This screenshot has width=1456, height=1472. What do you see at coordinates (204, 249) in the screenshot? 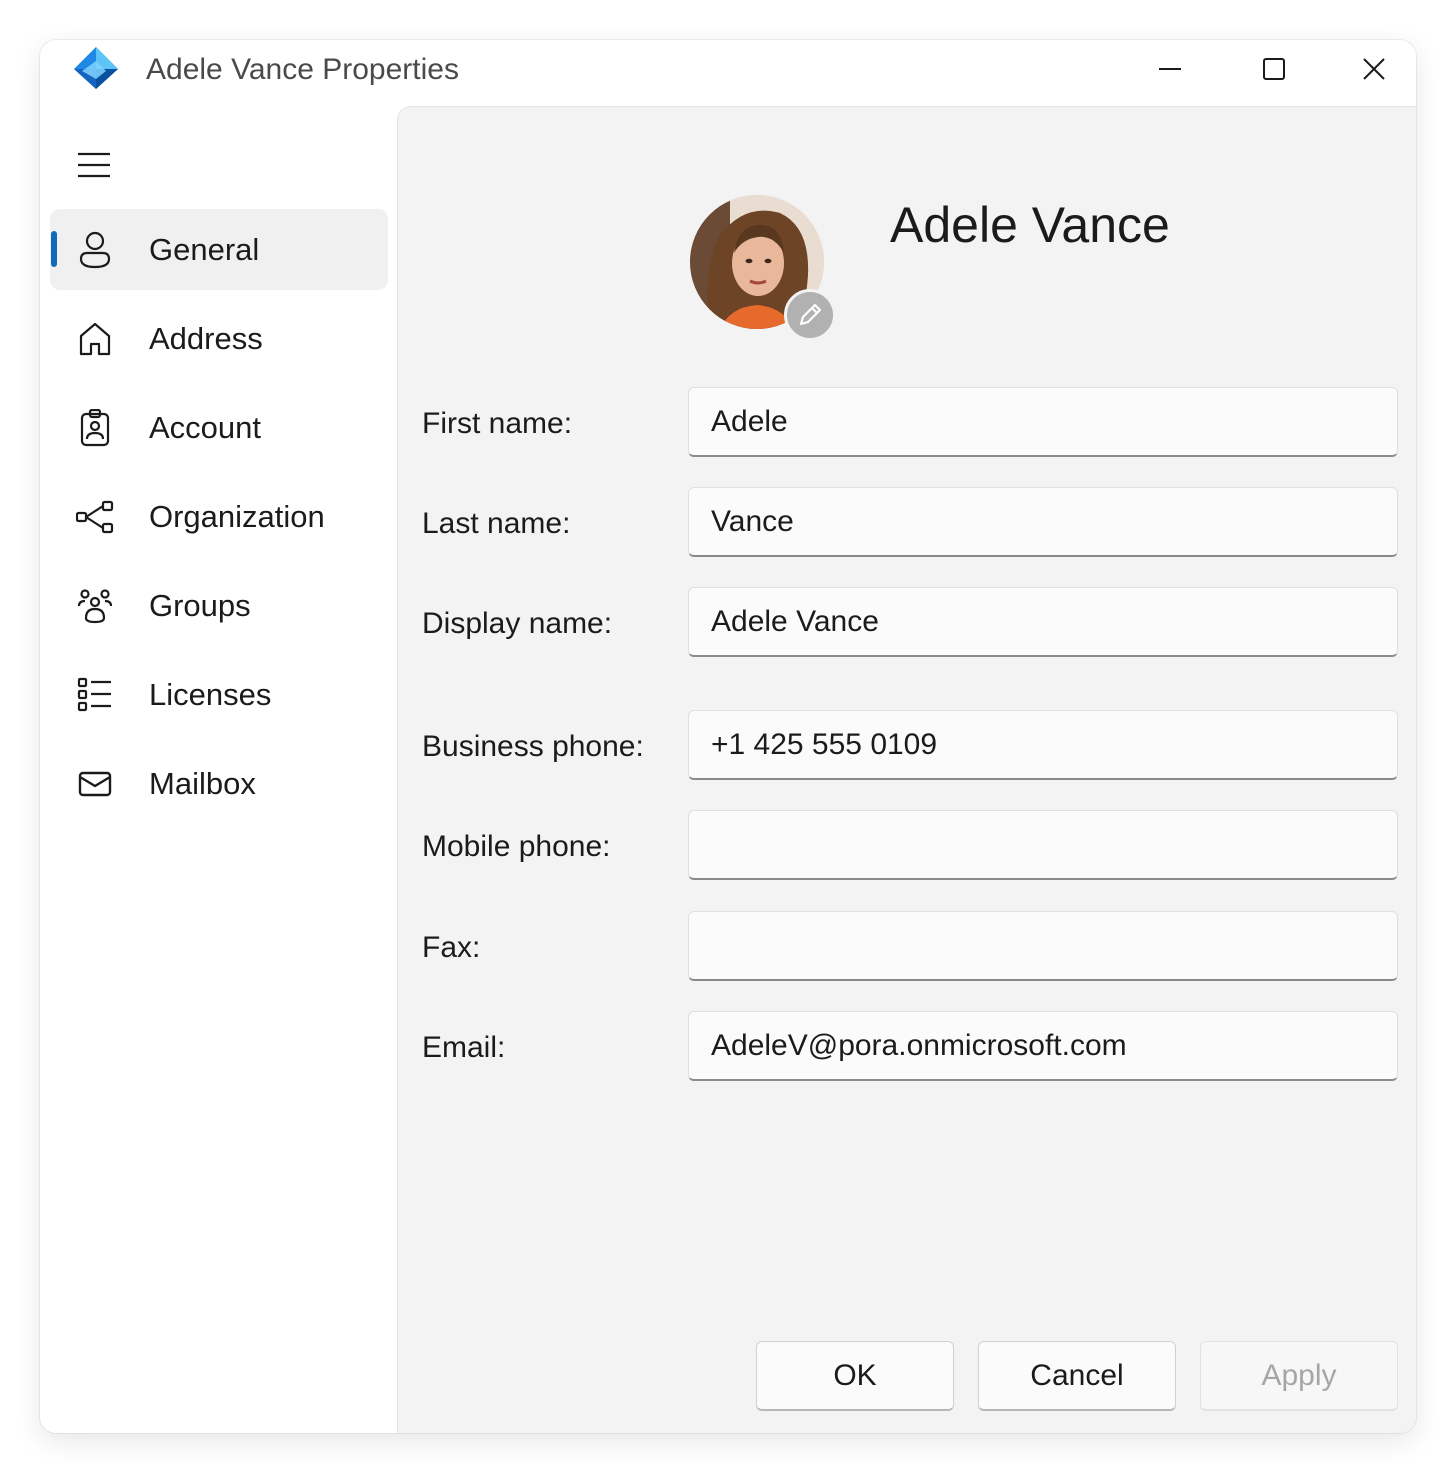
I see `sidebar-item-label: General` at bounding box center [204, 249].